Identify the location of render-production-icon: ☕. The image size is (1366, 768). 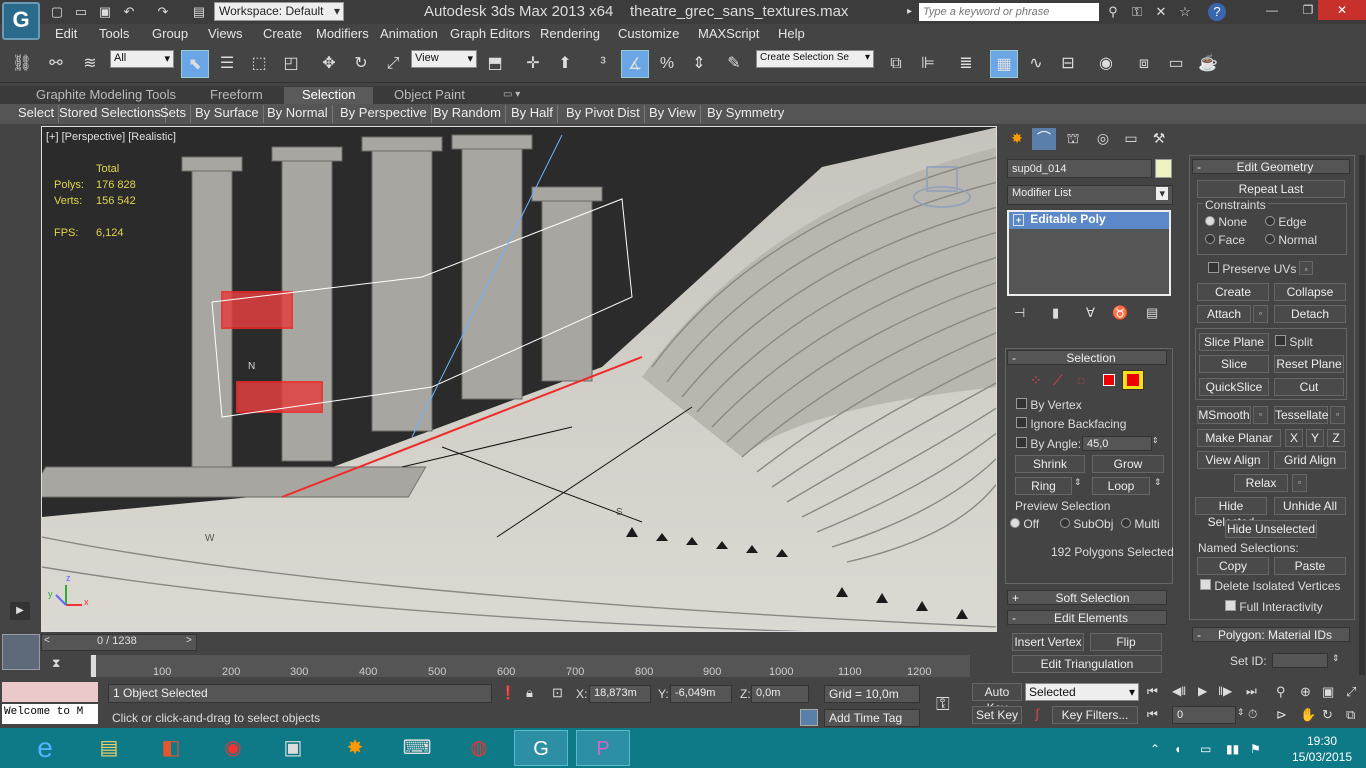
(1208, 64).